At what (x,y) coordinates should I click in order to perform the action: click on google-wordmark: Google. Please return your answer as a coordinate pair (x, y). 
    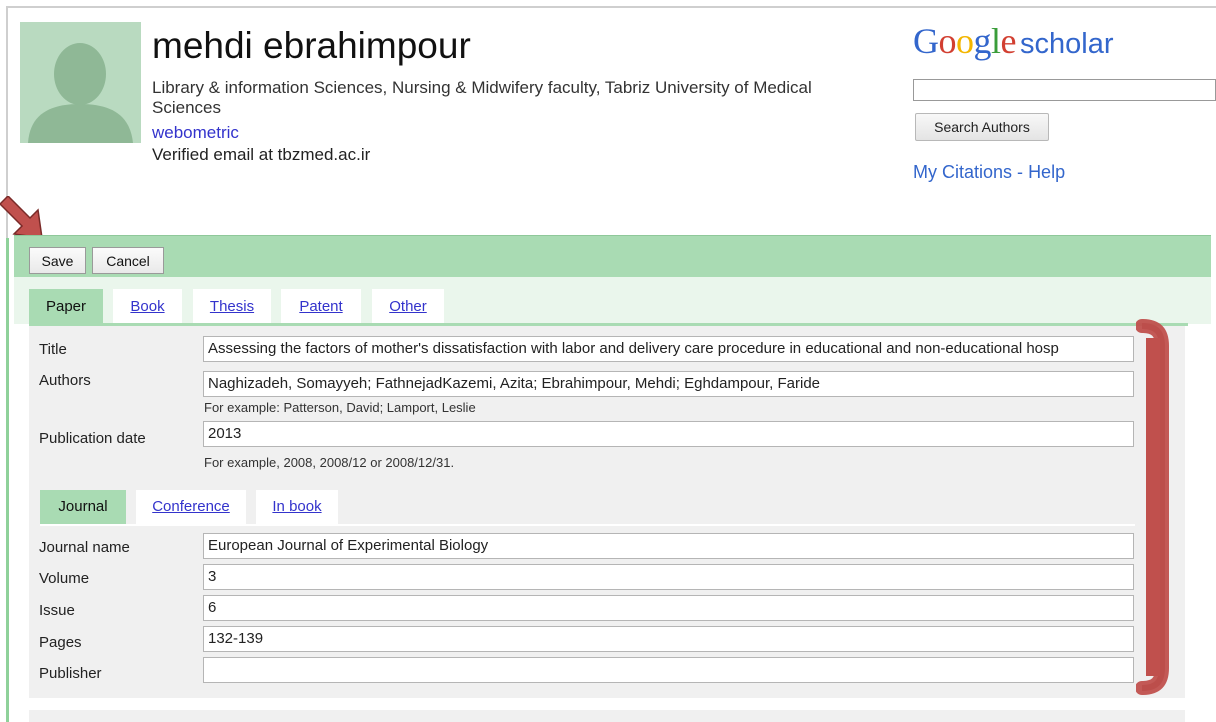
    Looking at the image, I should click on (965, 41).